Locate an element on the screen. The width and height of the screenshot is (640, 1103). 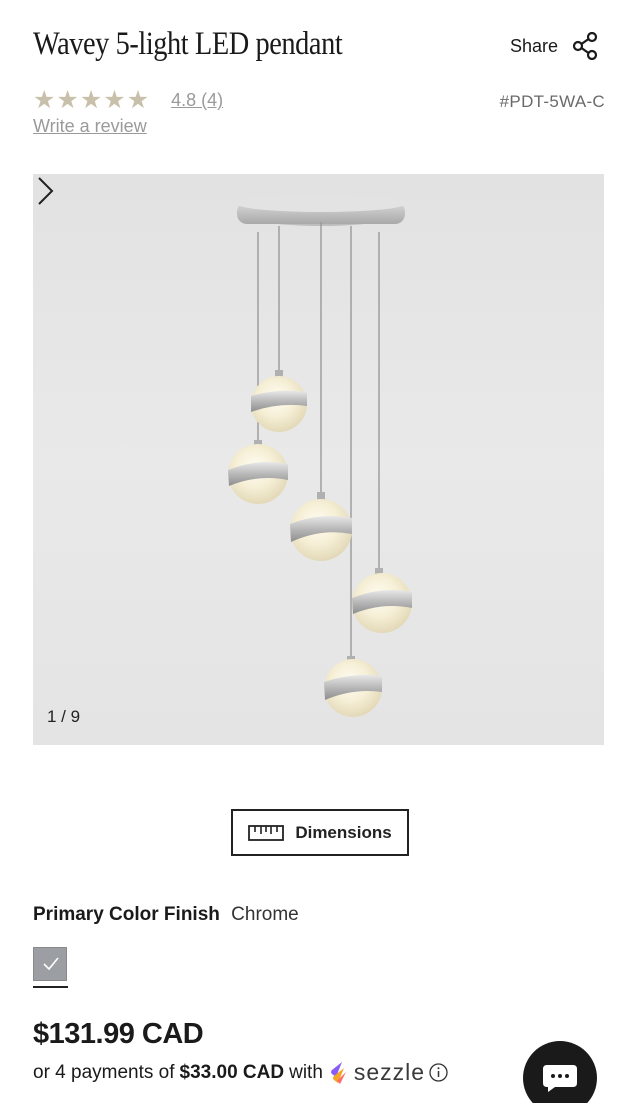
product-image is located at coordinates (320, 456).